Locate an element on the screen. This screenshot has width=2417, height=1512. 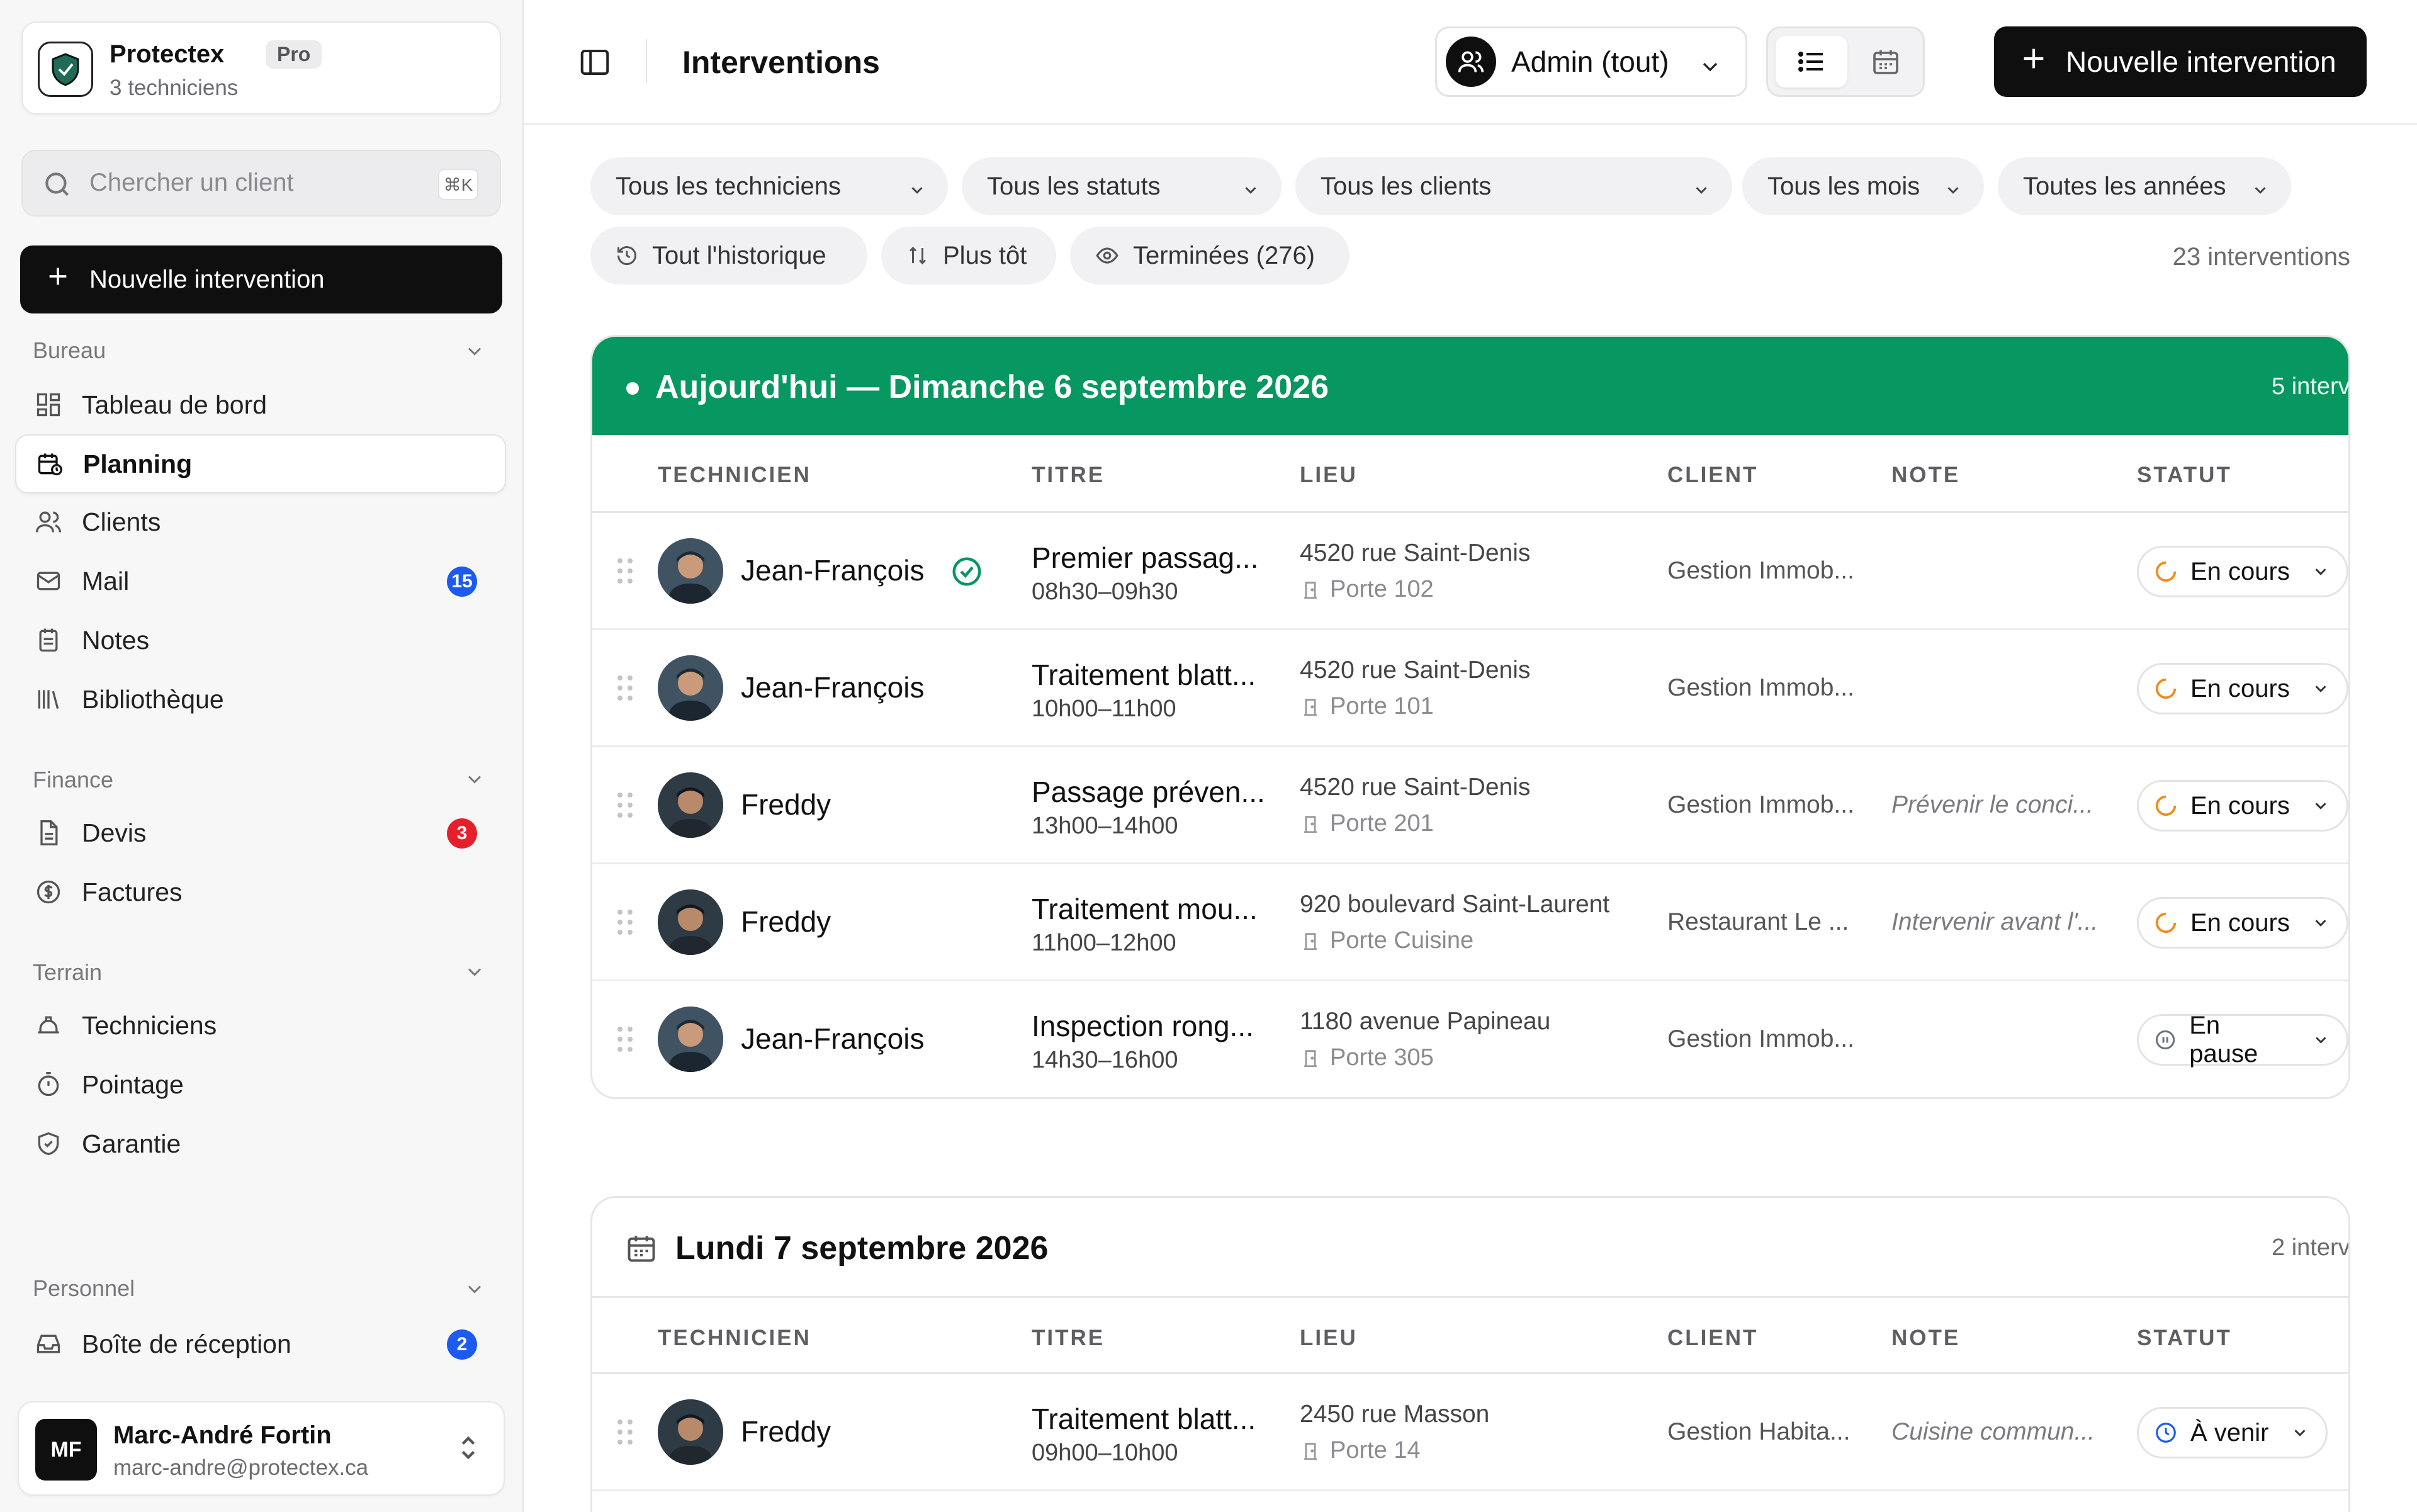
group-header: Lundi 7 septembre 2026 2 interventions is located at coordinates (1470, 1247).